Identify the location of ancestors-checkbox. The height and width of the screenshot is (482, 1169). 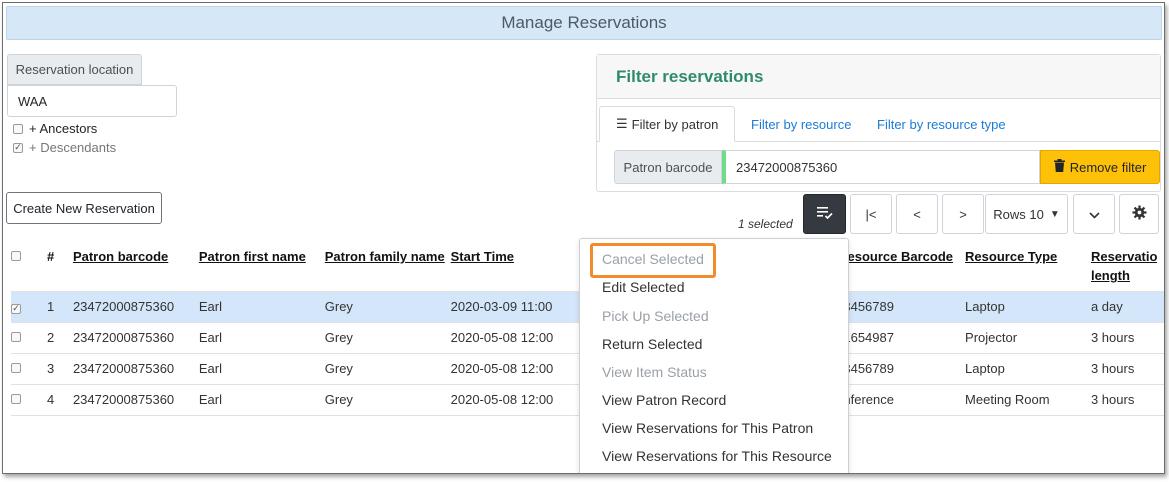
(18, 128).